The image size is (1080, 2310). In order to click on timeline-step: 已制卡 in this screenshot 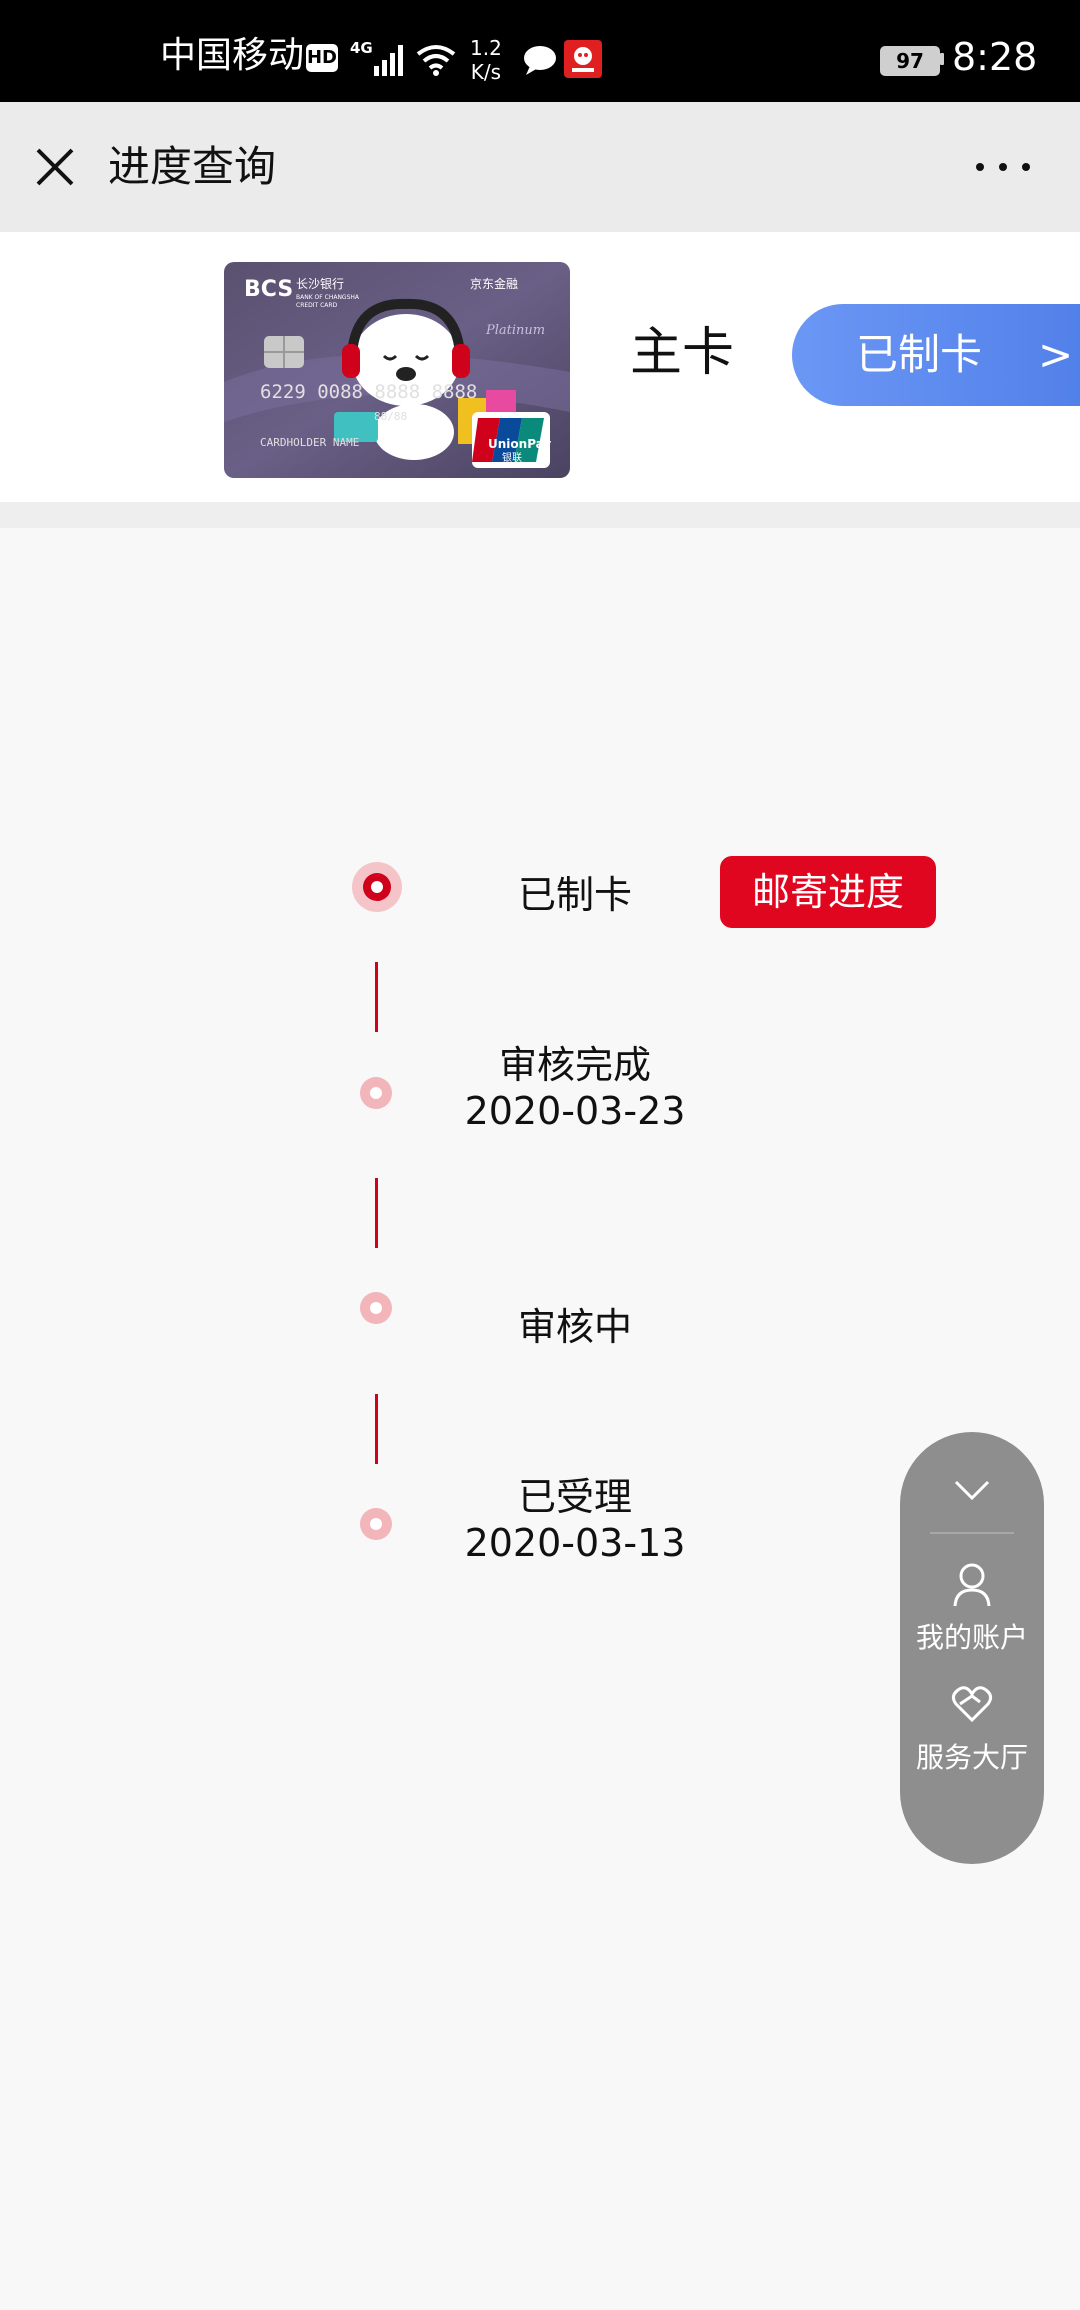, I will do `click(575, 895)`.